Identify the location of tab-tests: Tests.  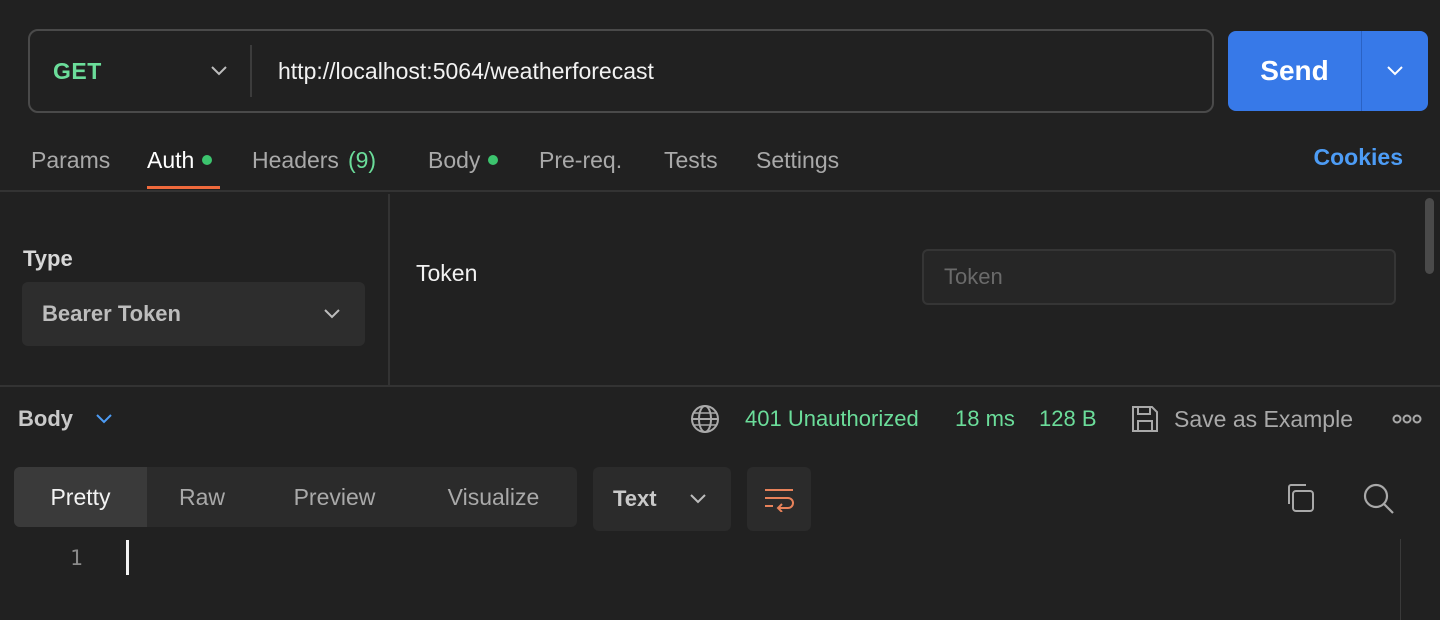
(691, 160).